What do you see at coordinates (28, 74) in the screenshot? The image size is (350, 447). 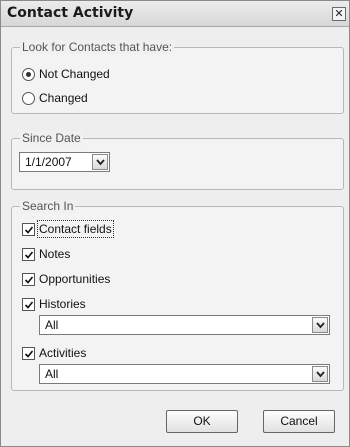 I see `radio-button-selected` at bounding box center [28, 74].